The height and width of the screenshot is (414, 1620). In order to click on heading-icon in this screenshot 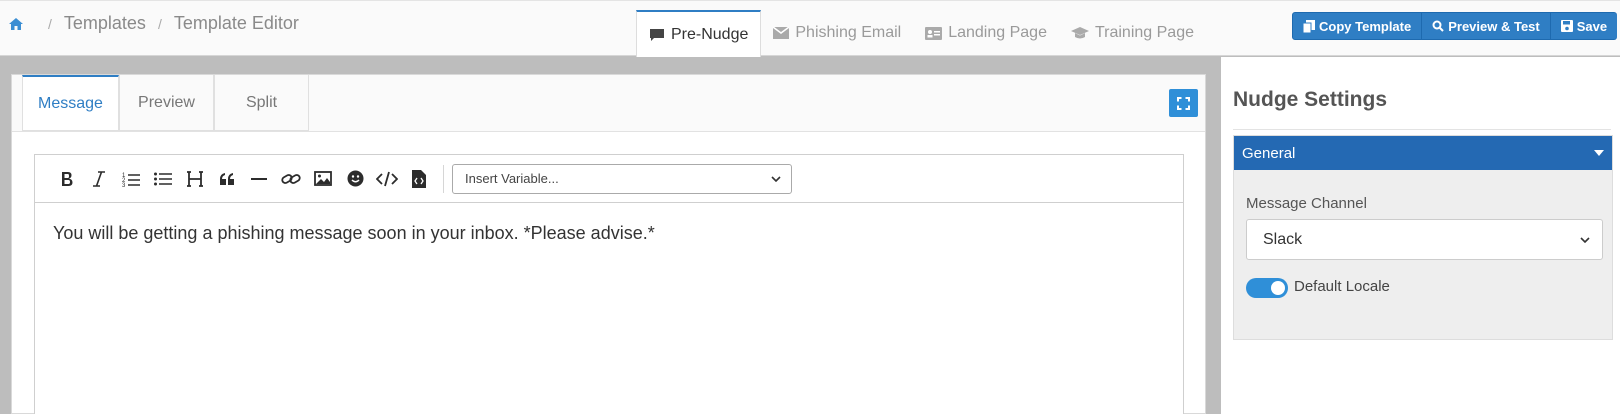, I will do `click(195, 179)`.